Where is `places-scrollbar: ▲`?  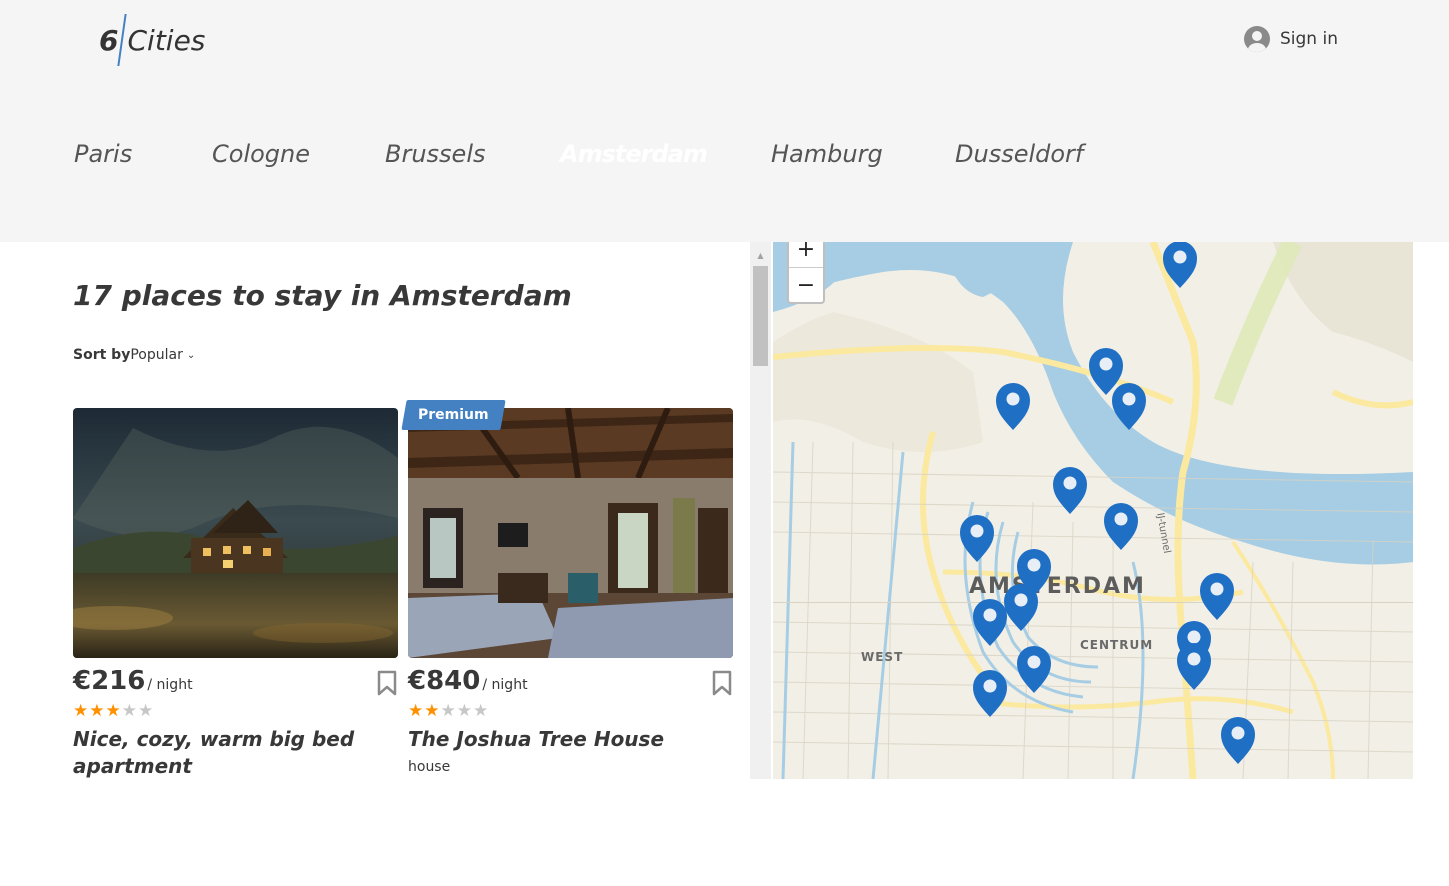
places-scrollbar: ▲ is located at coordinates (760, 510).